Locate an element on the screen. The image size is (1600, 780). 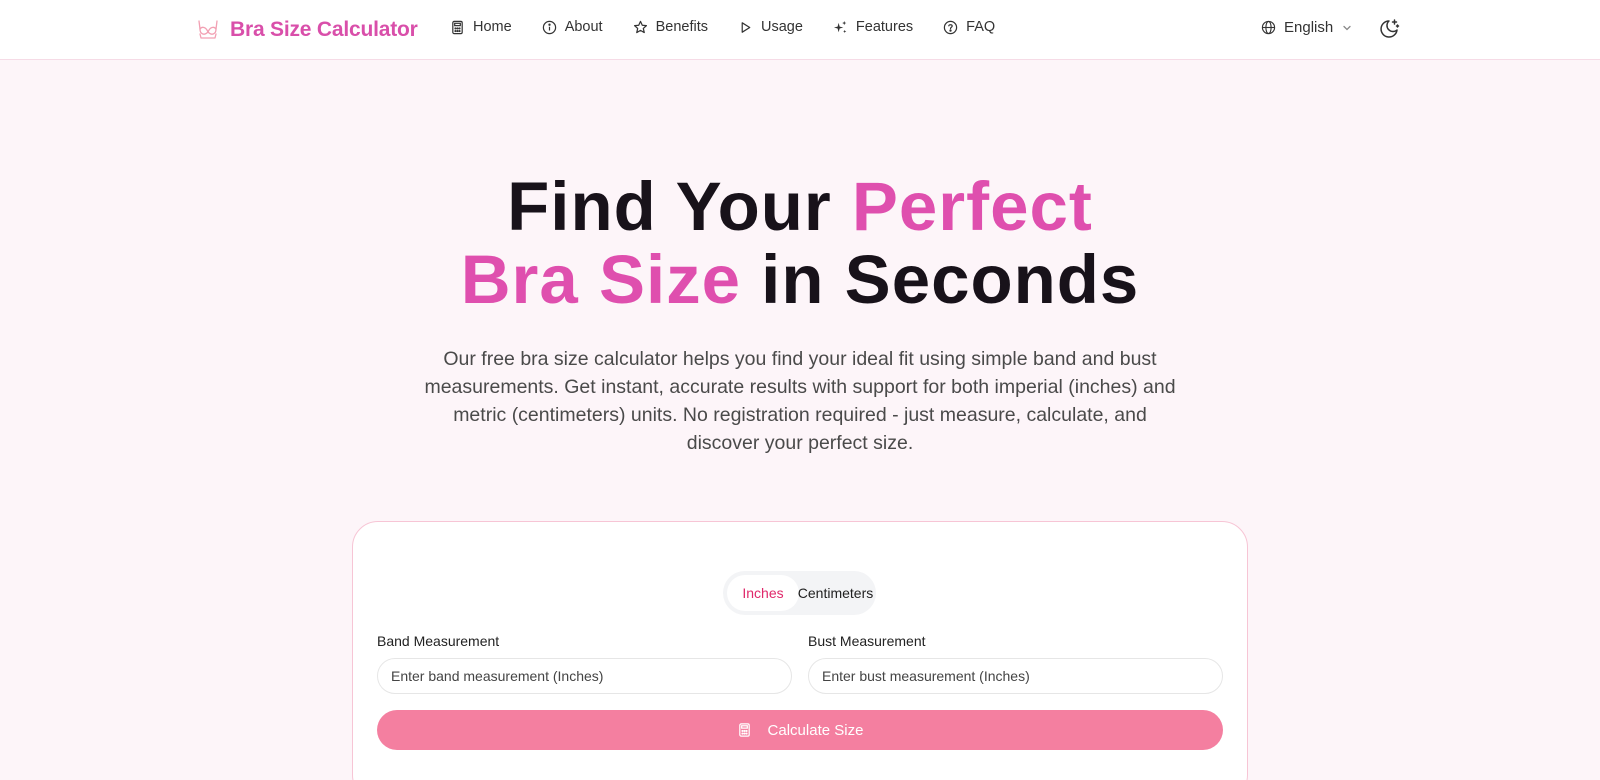
language-selector: English is located at coordinates (1307, 27).